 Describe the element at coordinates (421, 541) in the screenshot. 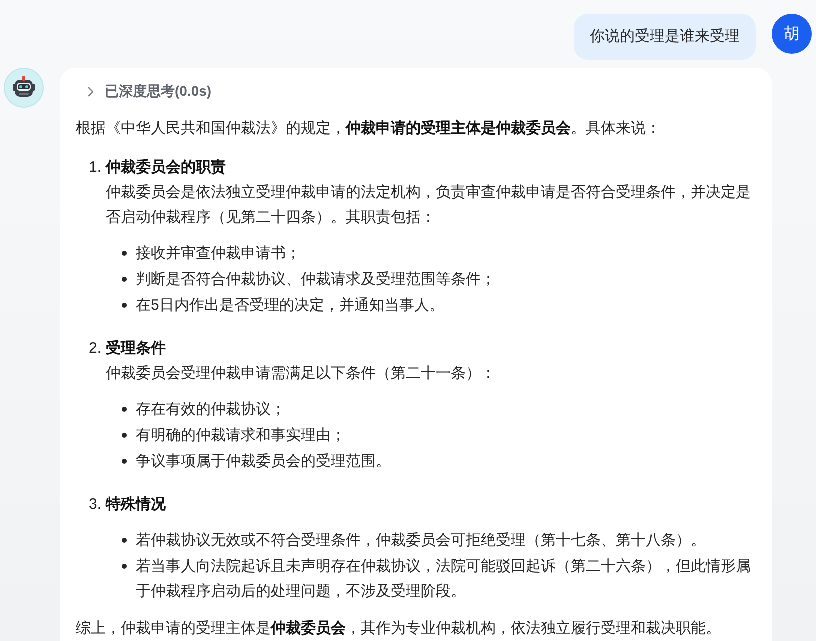

I see `bullet-text: 若仲裁协议无效或不符合受理条件，仲裁委员会可拒绝受理（第十七条、第十八条）。` at that location.